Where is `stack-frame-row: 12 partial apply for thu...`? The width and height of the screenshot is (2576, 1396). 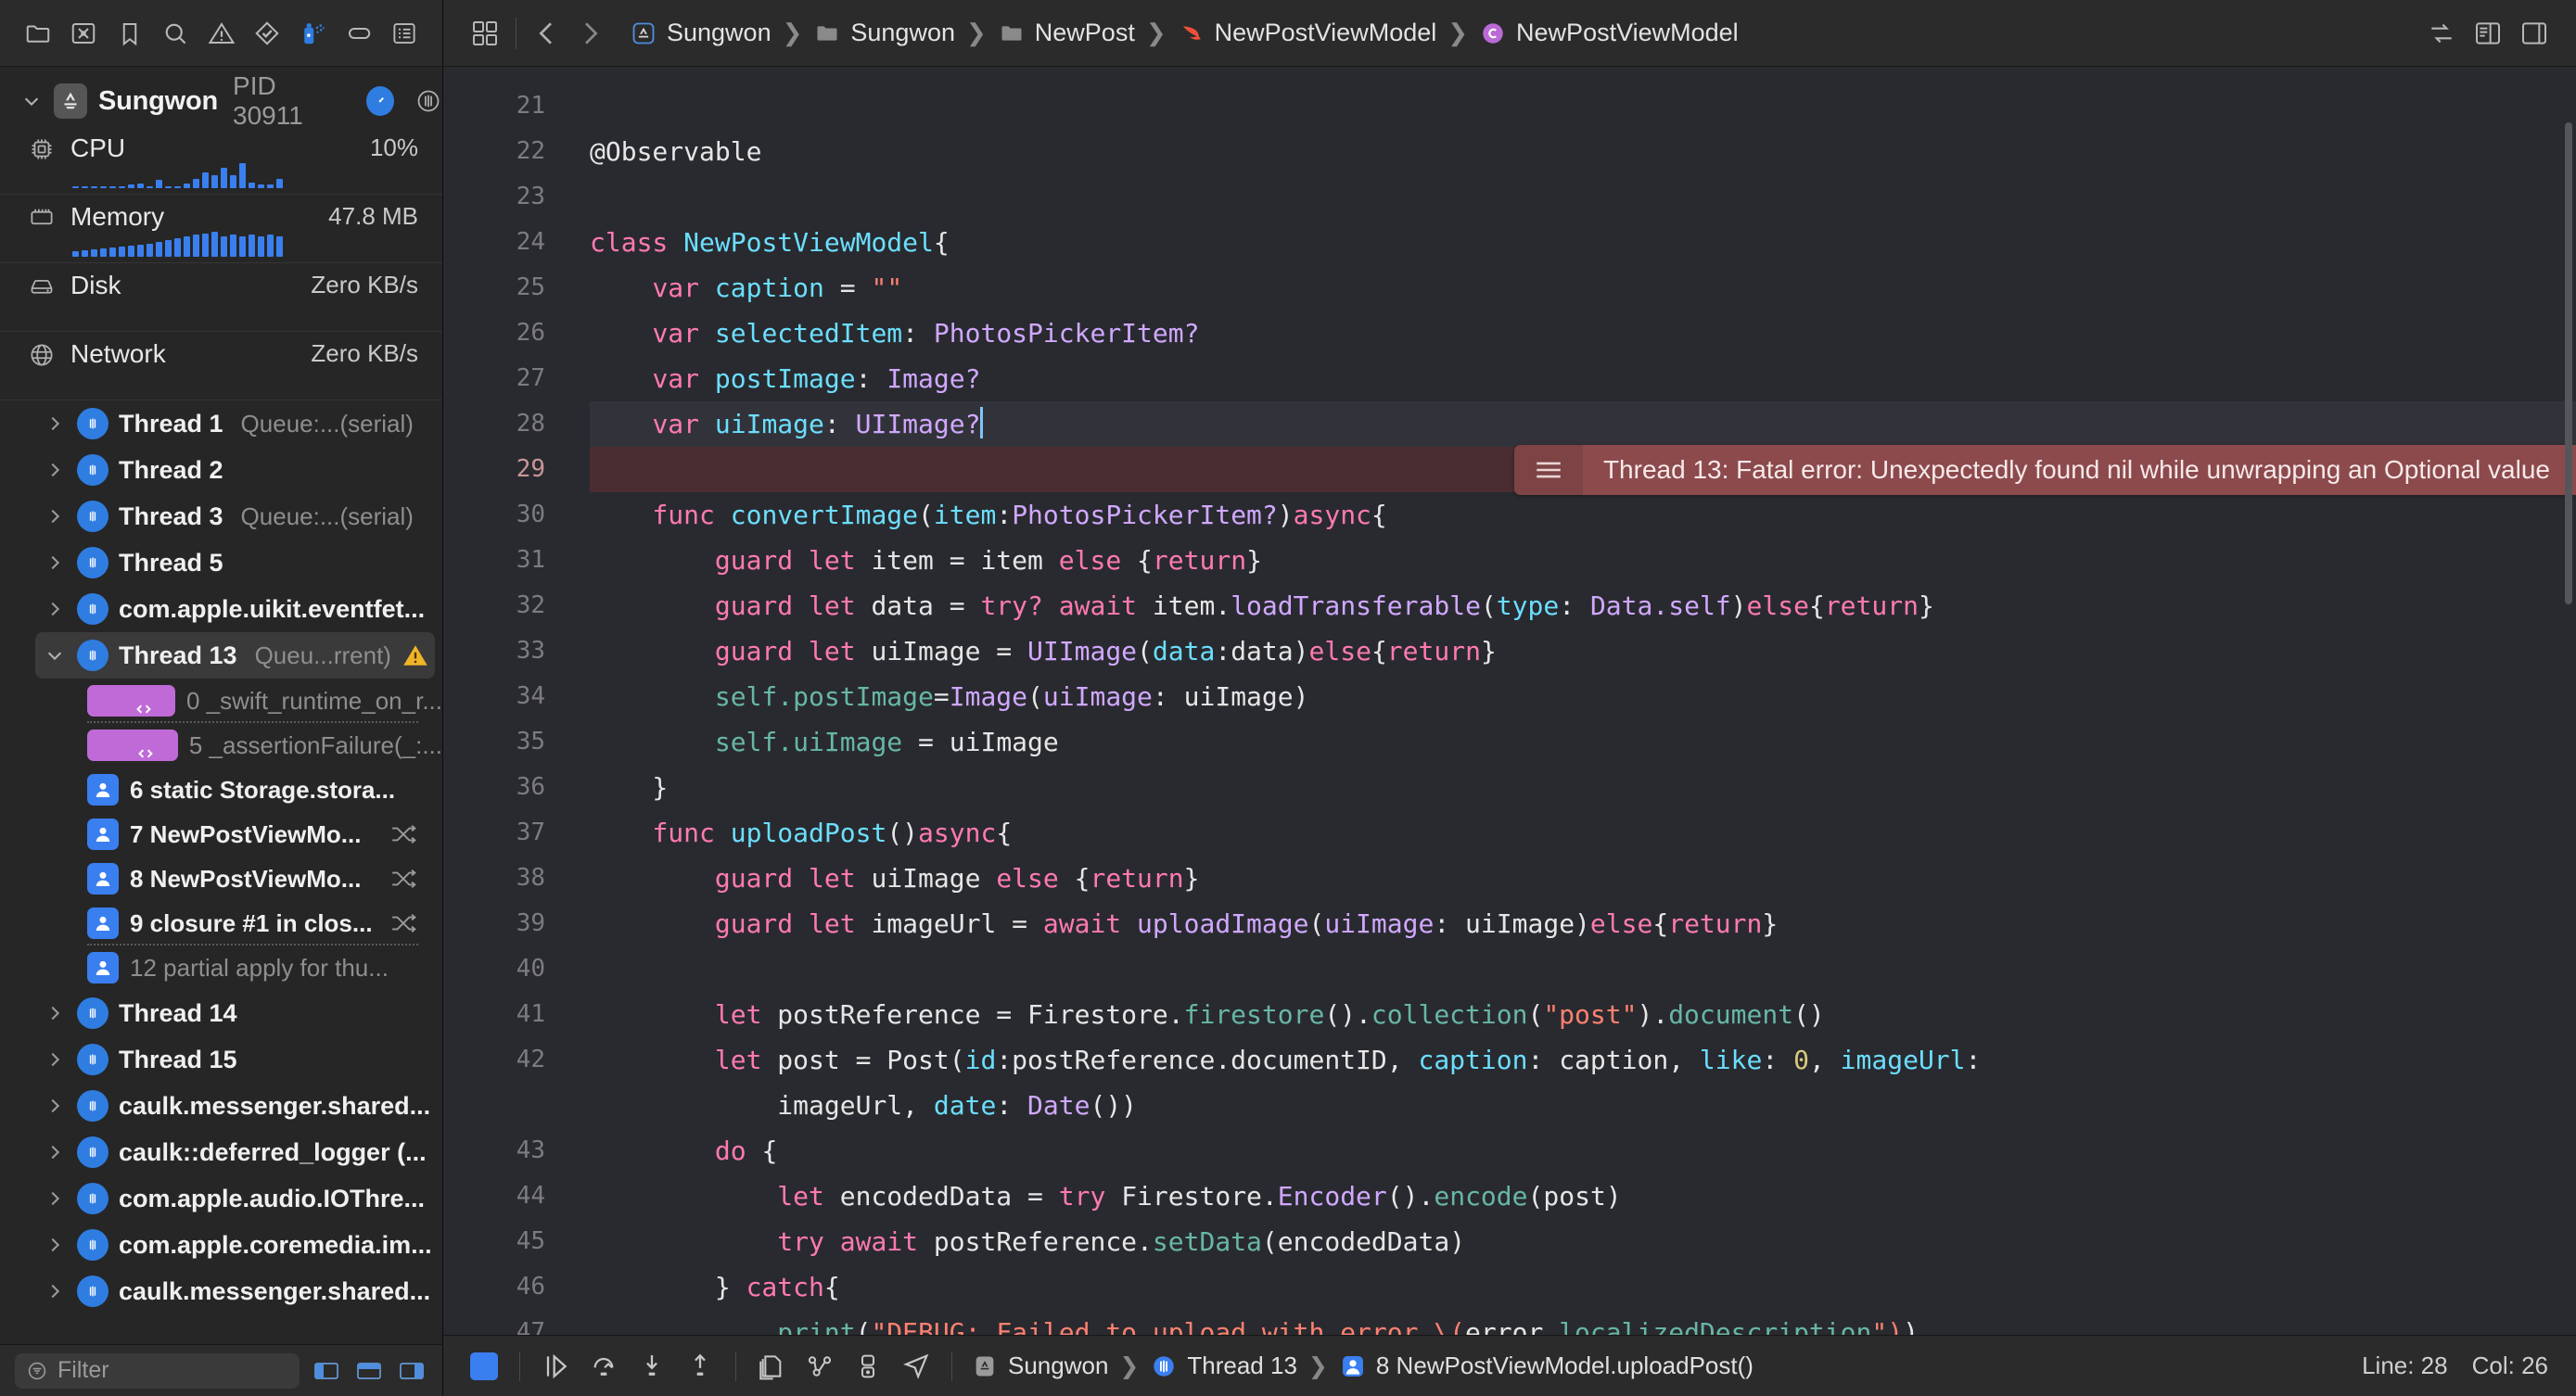 stack-frame-row: 12 partial apply for thu... is located at coordinates (221, 967).